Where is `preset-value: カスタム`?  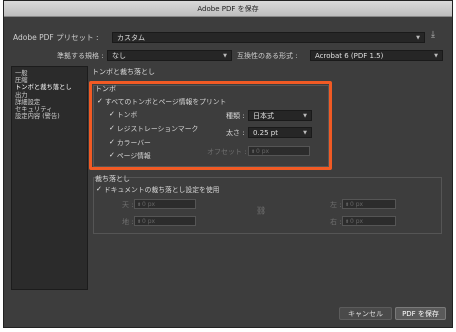
preset-value: カスタム is located at coordinates (131, 38).